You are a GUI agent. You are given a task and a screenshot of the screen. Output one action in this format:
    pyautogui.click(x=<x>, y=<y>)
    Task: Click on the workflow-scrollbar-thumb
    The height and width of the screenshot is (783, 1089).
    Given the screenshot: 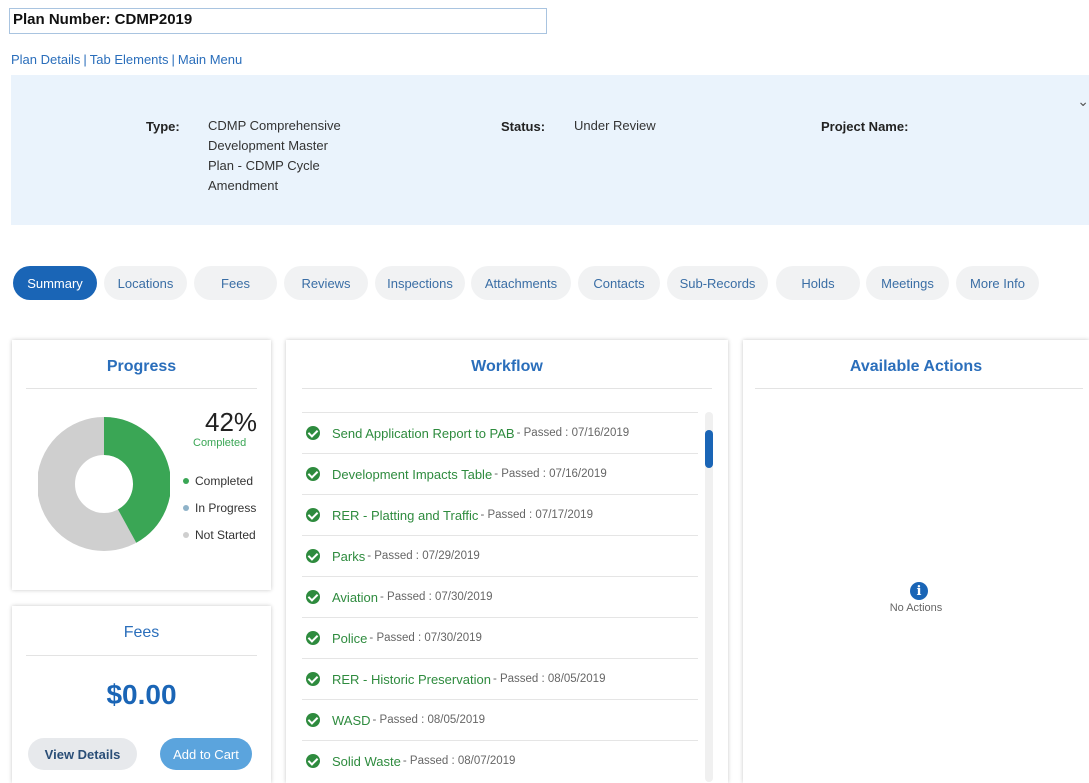 What is the action you would take?
    pyautogui.click(x=709, y=449)
    